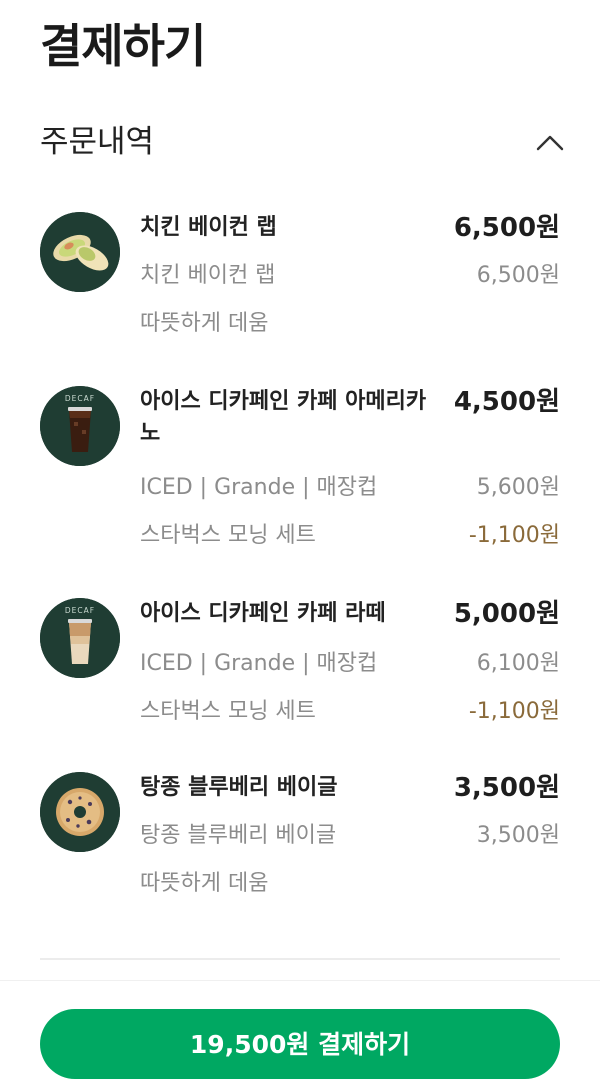 This screenshot has height=1091, width=600. I want to click on item-name: 아이스 디카페인 카페 라떼, so click(263, 613).